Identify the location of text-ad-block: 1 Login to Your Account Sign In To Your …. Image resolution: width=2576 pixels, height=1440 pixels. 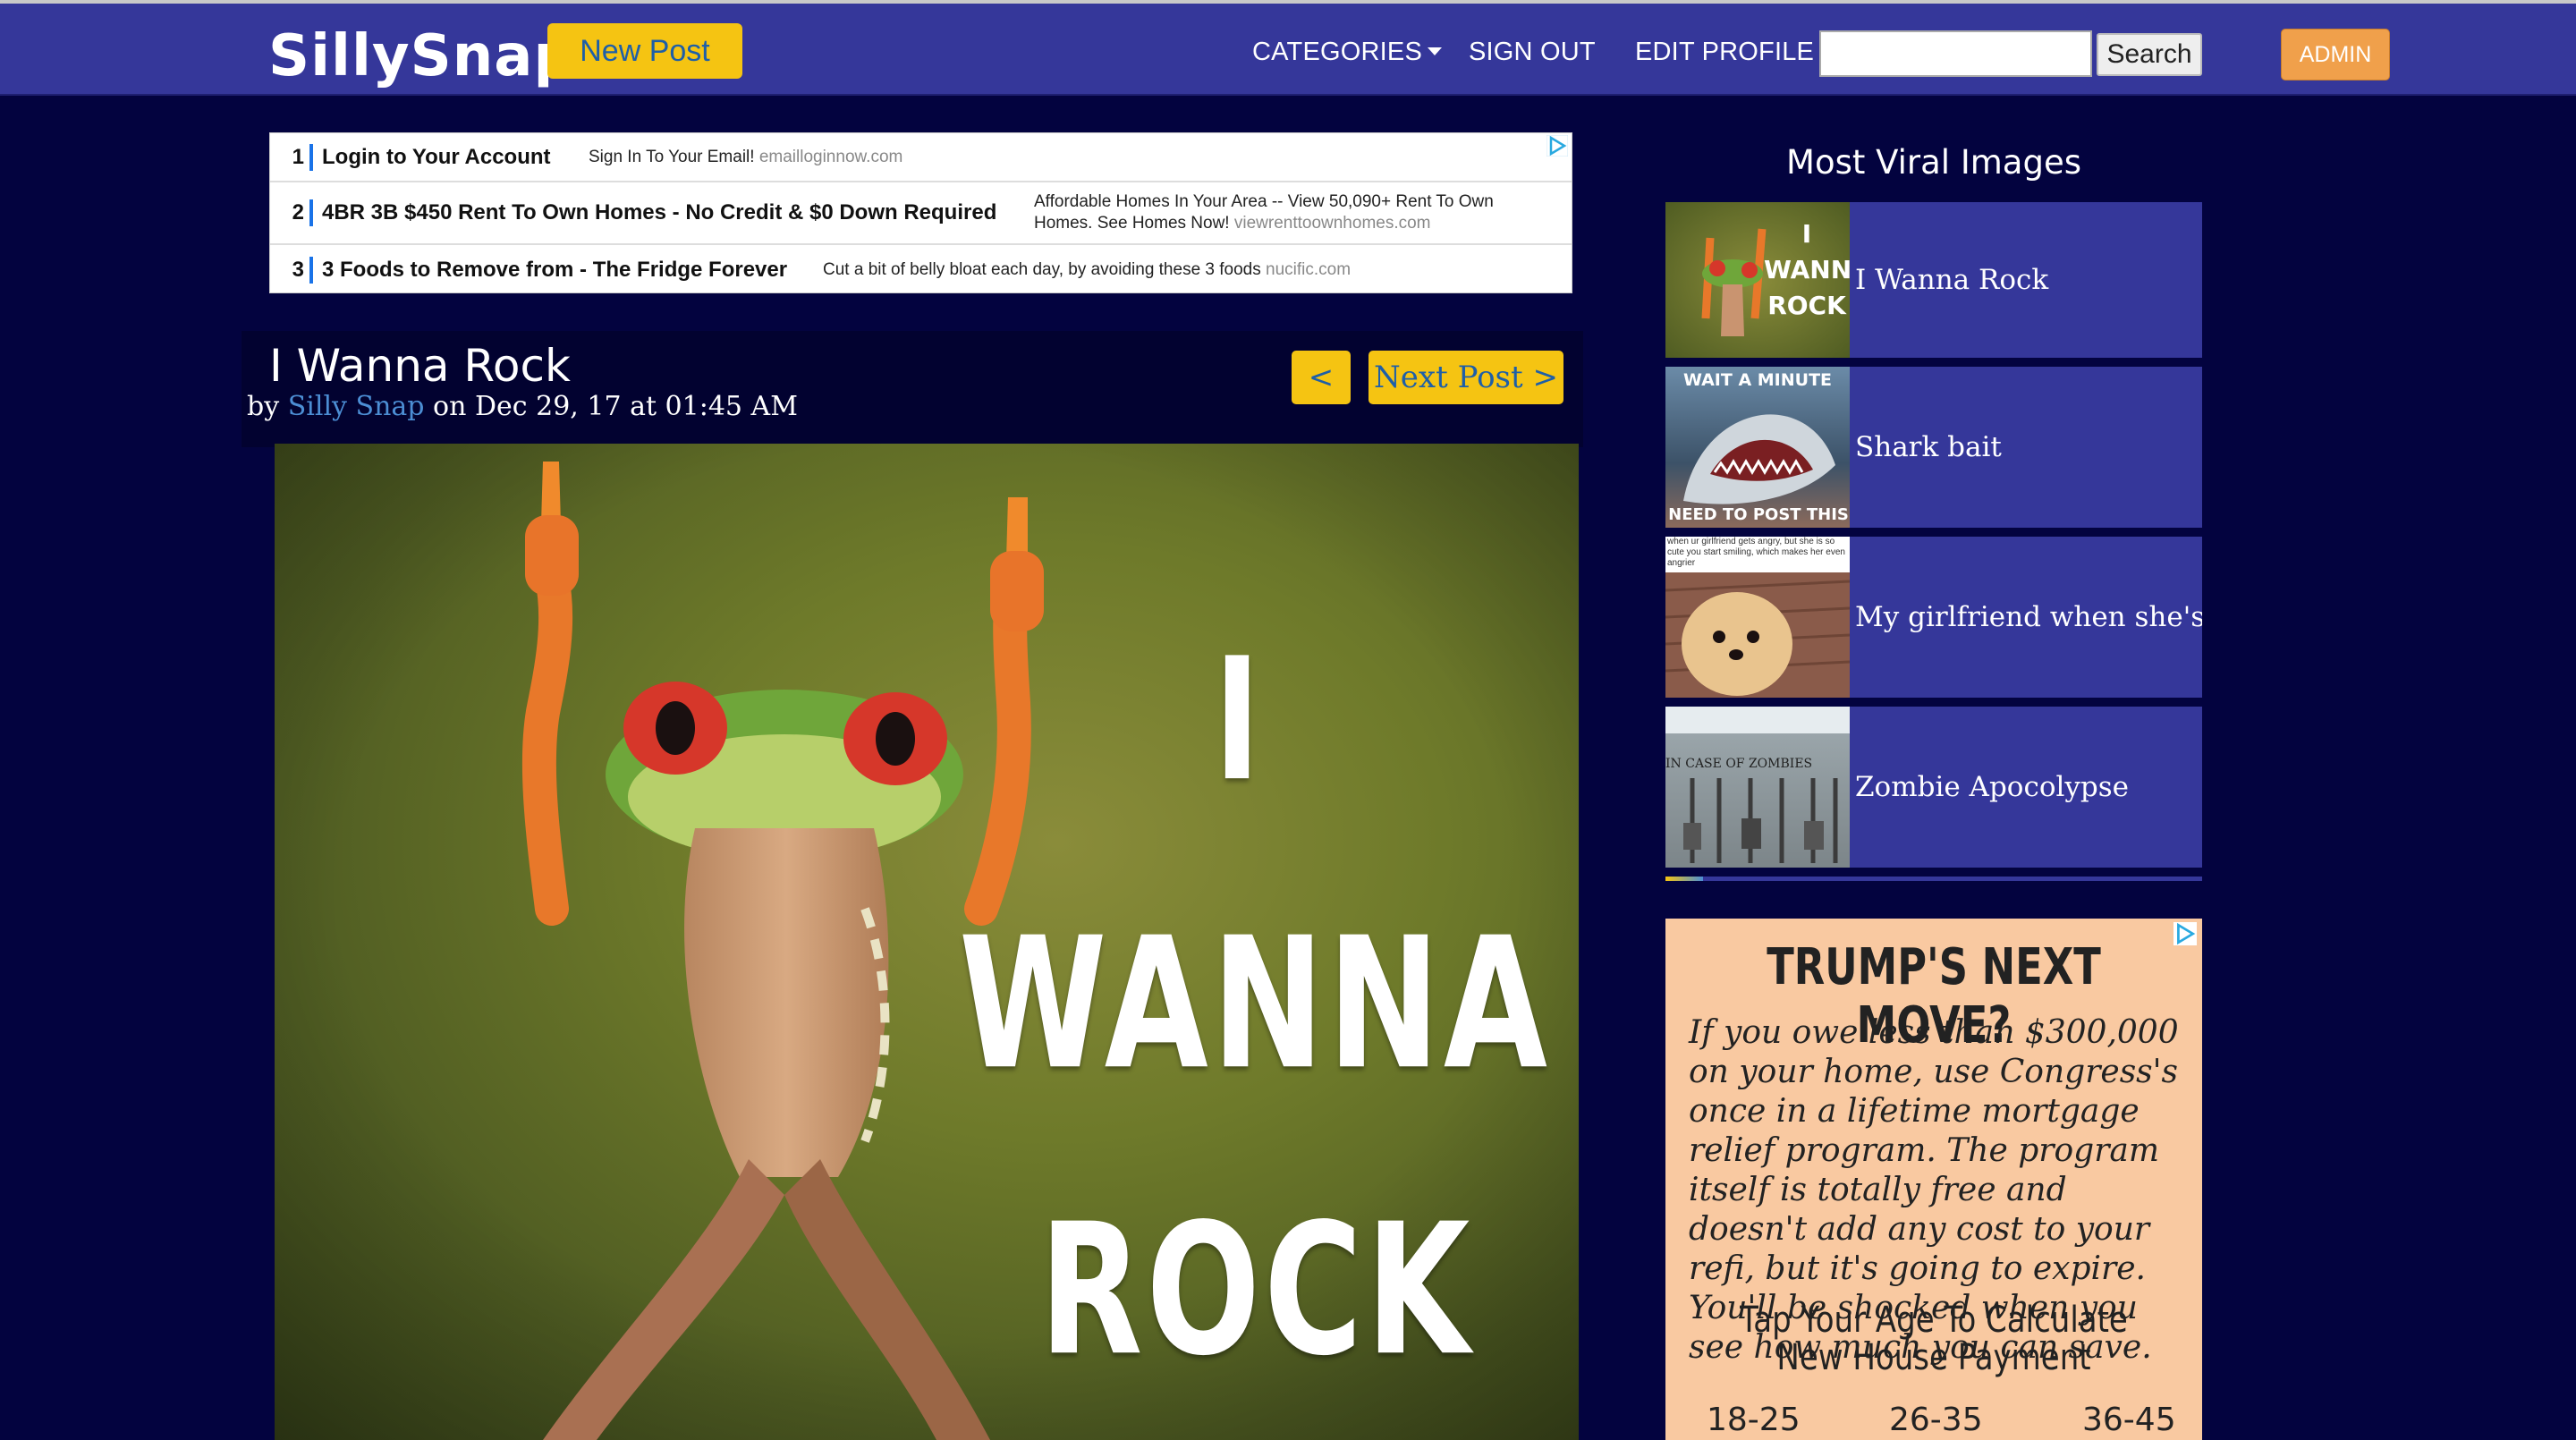
(920, 213).